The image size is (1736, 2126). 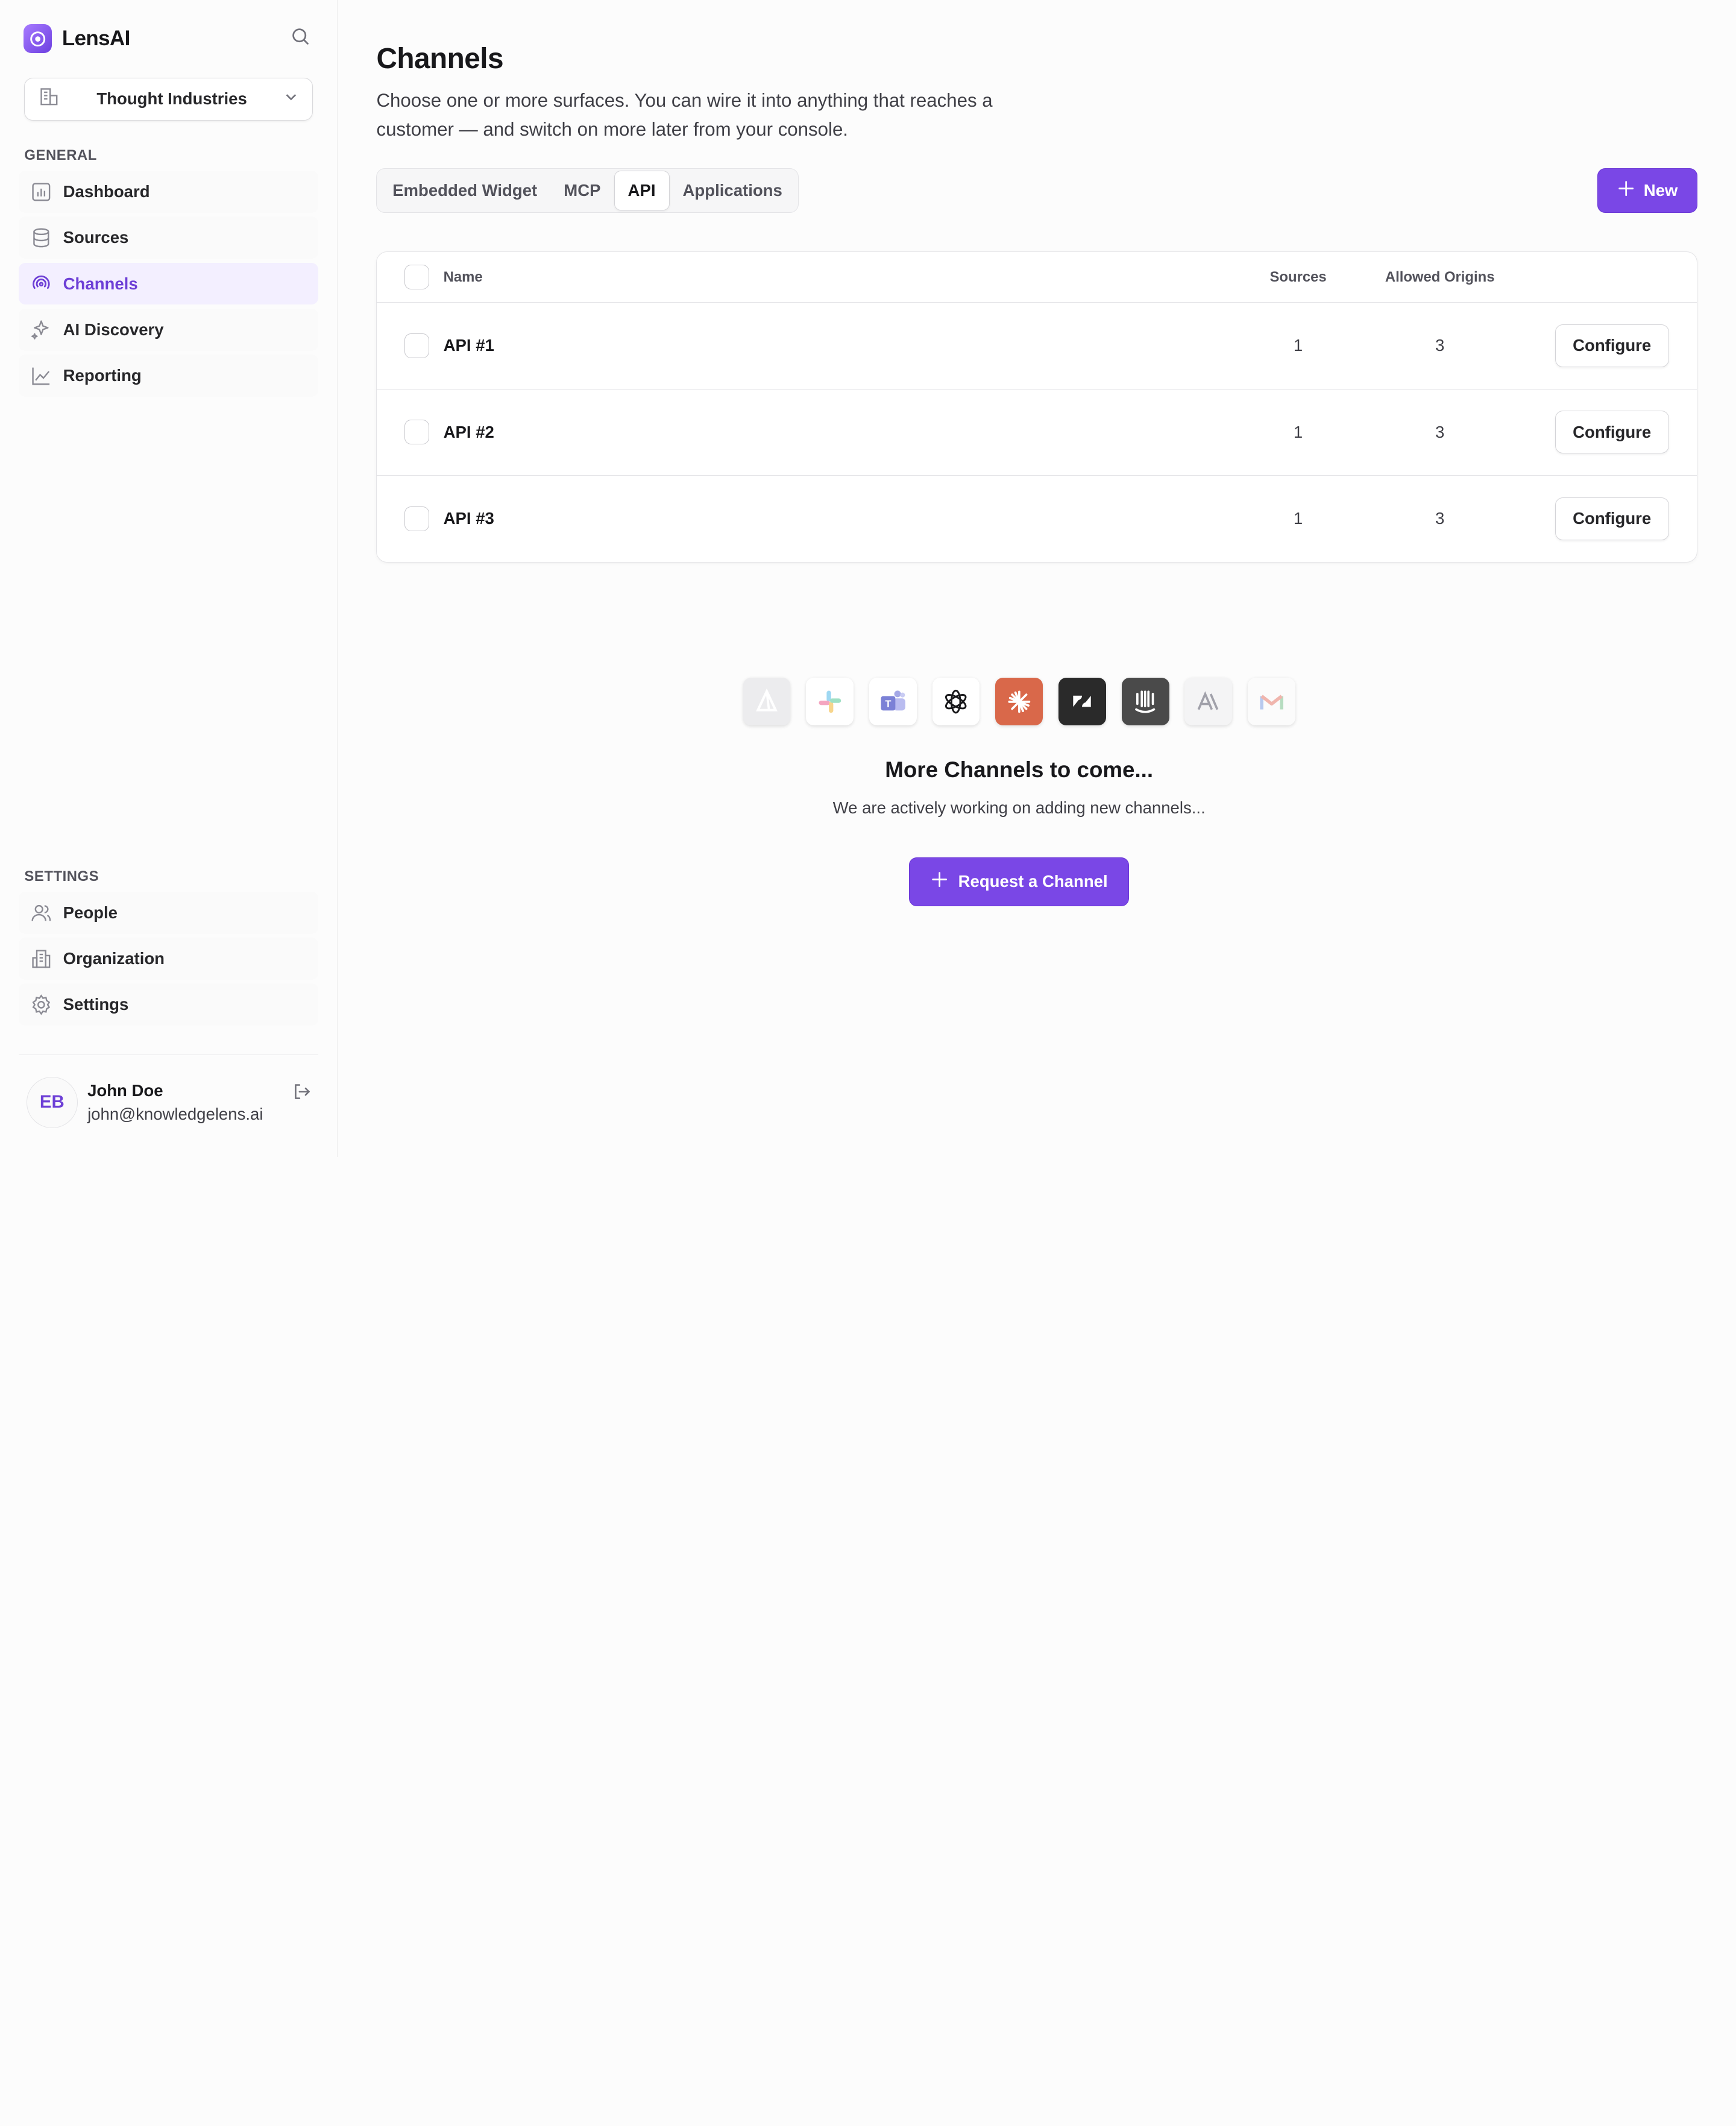 I want to click on table-header: Name Sources Allowed Origins, so click(x=1037, y=277).